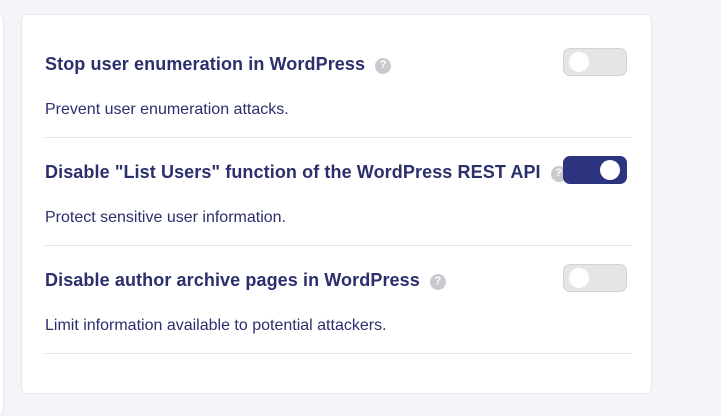  Describe the element at coordinates (595, 278) in the screenshot. I see `toggle-disable-author-archive` at that location.